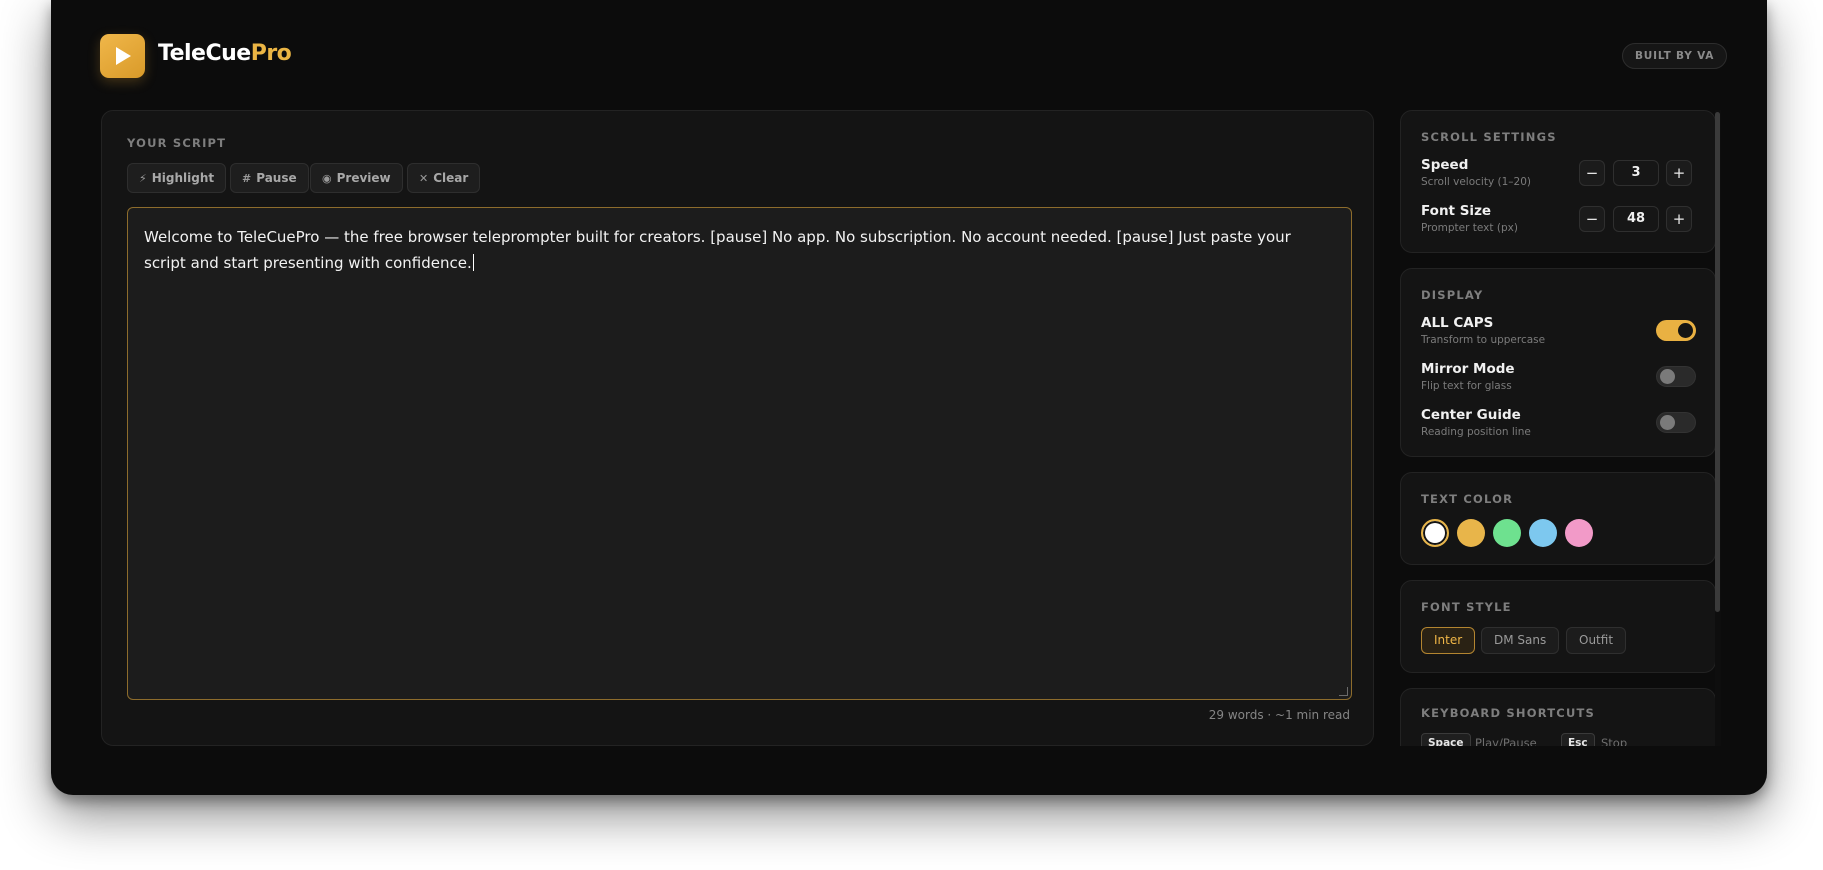 This screenshot has height=870, width=1823. What do you see at coordinates (1471, 533) in the screenshot?
I see `color-swatch-gold` at bounding box center [1471, 533].